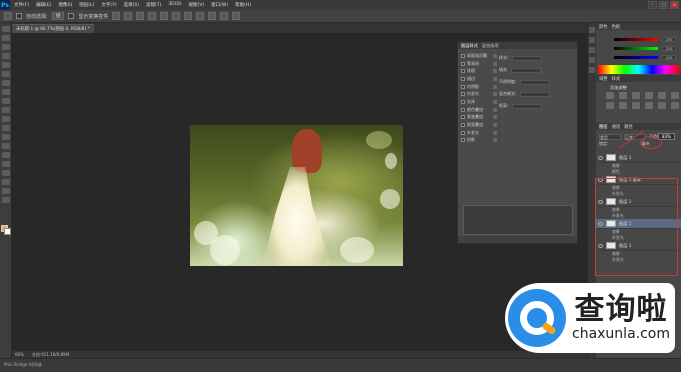 This screenshot has width=681, height=372. What do you see at coordinates (479, 64) in the screenshot?
I see `style-option: 等高线` at bounding box center [479, 64].